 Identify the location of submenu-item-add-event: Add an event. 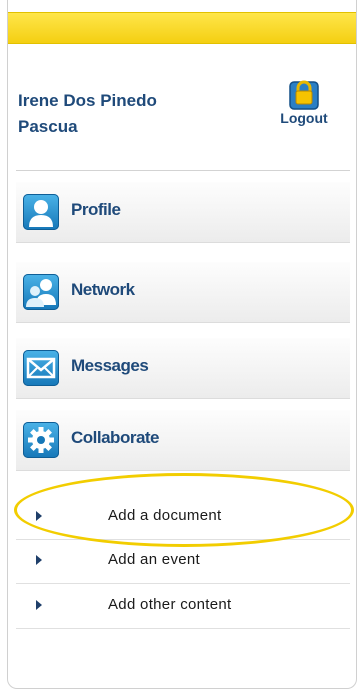
(183, 564).